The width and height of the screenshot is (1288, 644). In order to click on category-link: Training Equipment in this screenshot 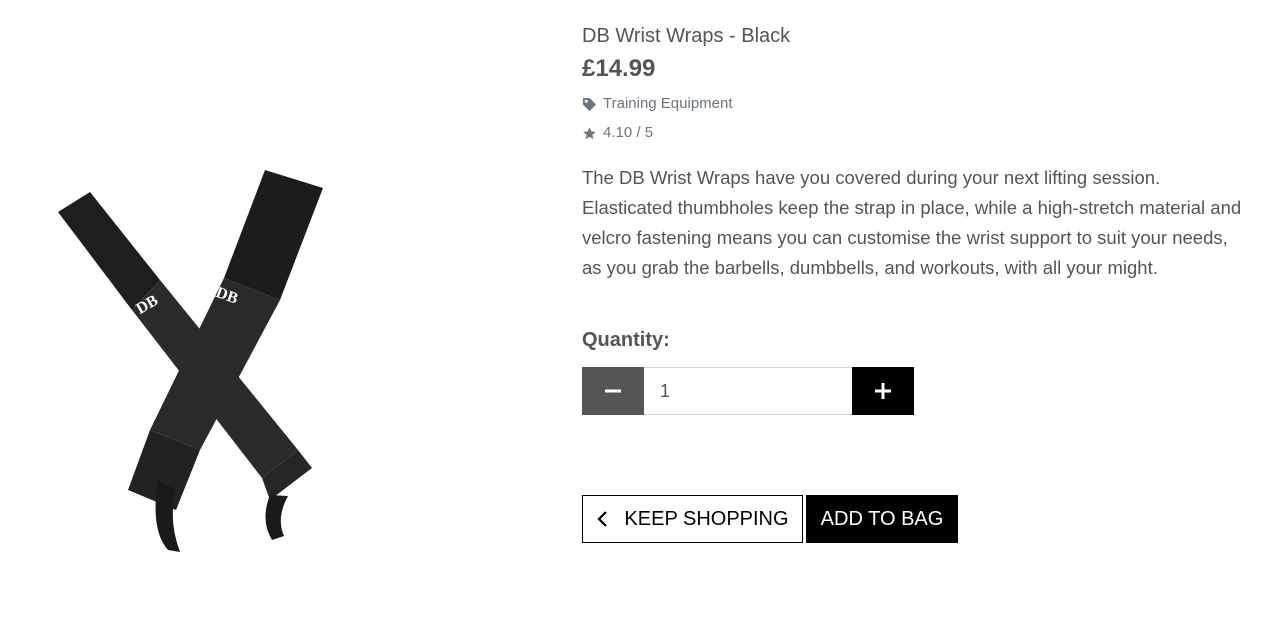, I will do `click(922, 104)`.